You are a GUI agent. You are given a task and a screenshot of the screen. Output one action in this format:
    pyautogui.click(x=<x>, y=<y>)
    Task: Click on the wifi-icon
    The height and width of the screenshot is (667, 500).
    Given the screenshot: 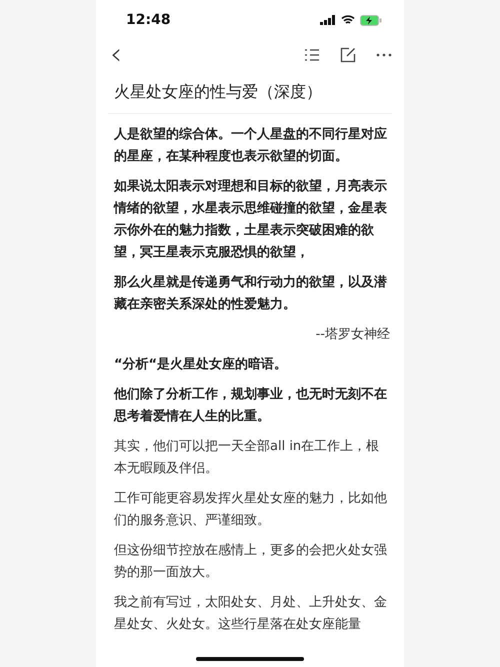 What is the action you would take?
    pyautogui.click(x=348, y=20)
    